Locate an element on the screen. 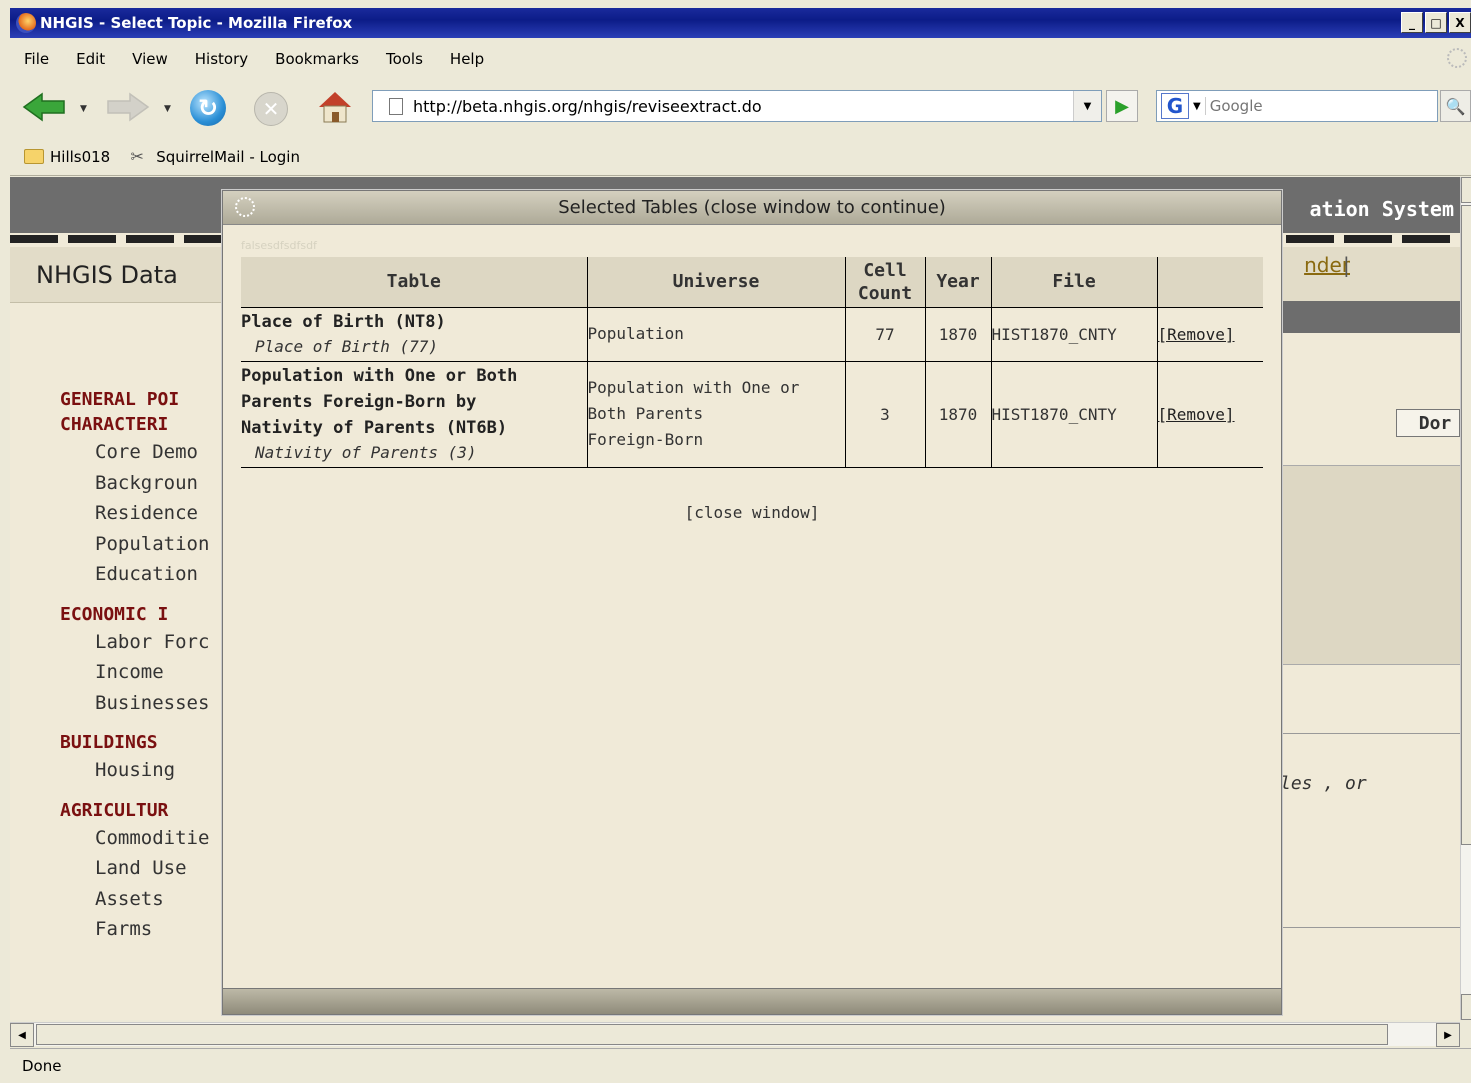 The width and height of the screenshot is (1471, 1083). horizontal-scrollbar: ◀ ▶ is located at coordinates (735, 1034).